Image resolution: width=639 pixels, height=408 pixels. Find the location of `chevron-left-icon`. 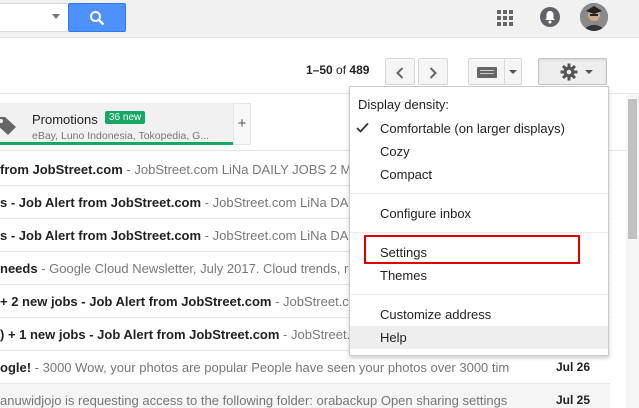

chevron-left-icon is located at coordinates (400, 73).